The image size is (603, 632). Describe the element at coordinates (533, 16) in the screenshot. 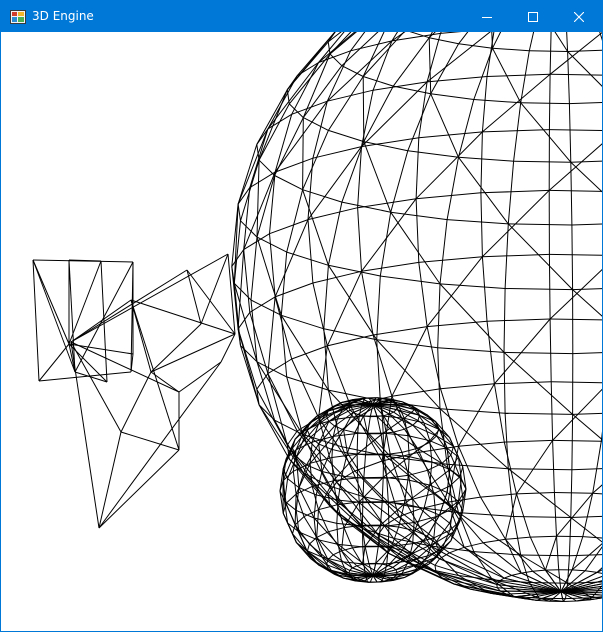

I see `maximize-button` at that location.